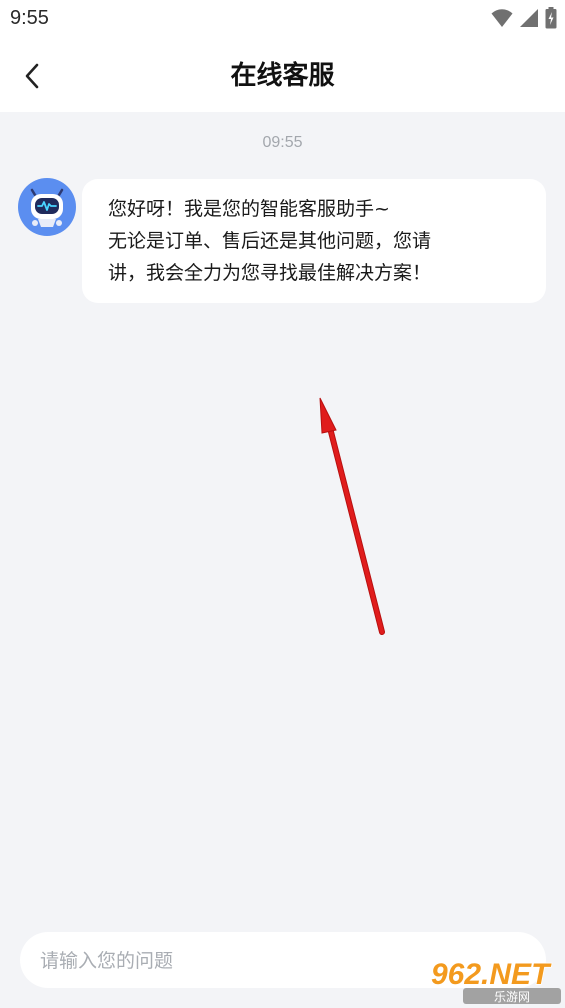  Describe the element at coordinates (47, 207) in the screenshot. I see `robot-avatar-icon` at that location.